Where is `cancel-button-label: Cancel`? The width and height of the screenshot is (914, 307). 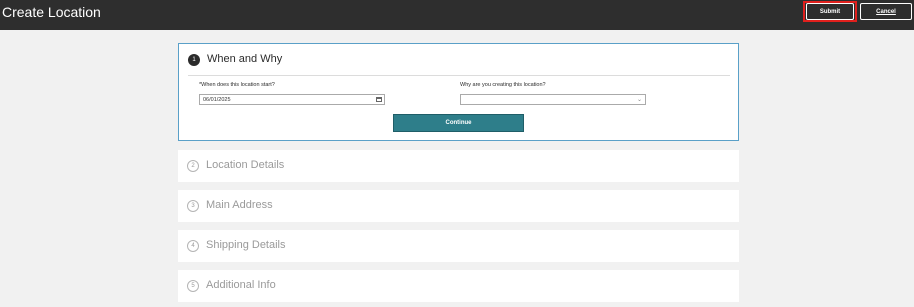
cancel-button-label: Cancel is located at coordinates (886, 11).